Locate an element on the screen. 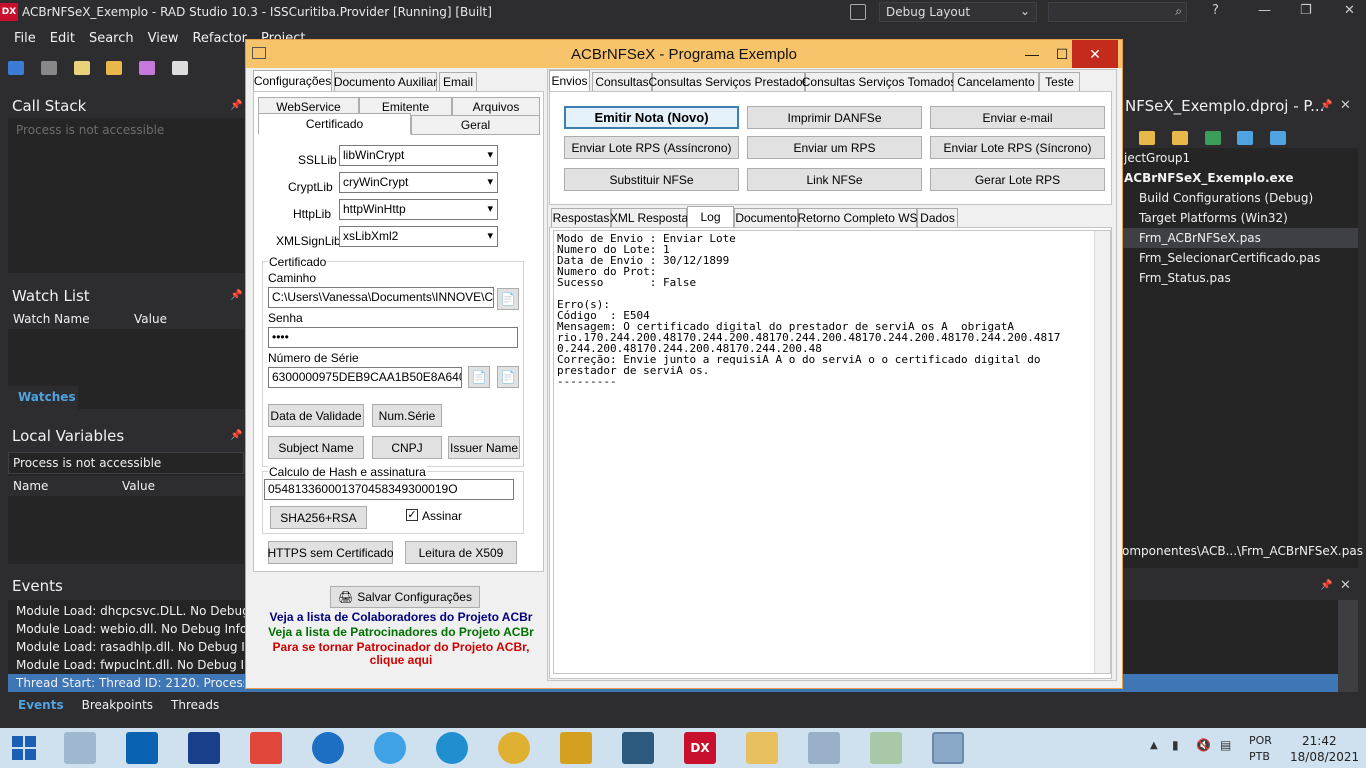  tab-xml-resposta: XML Resposta is located at coordinates (649, 218).